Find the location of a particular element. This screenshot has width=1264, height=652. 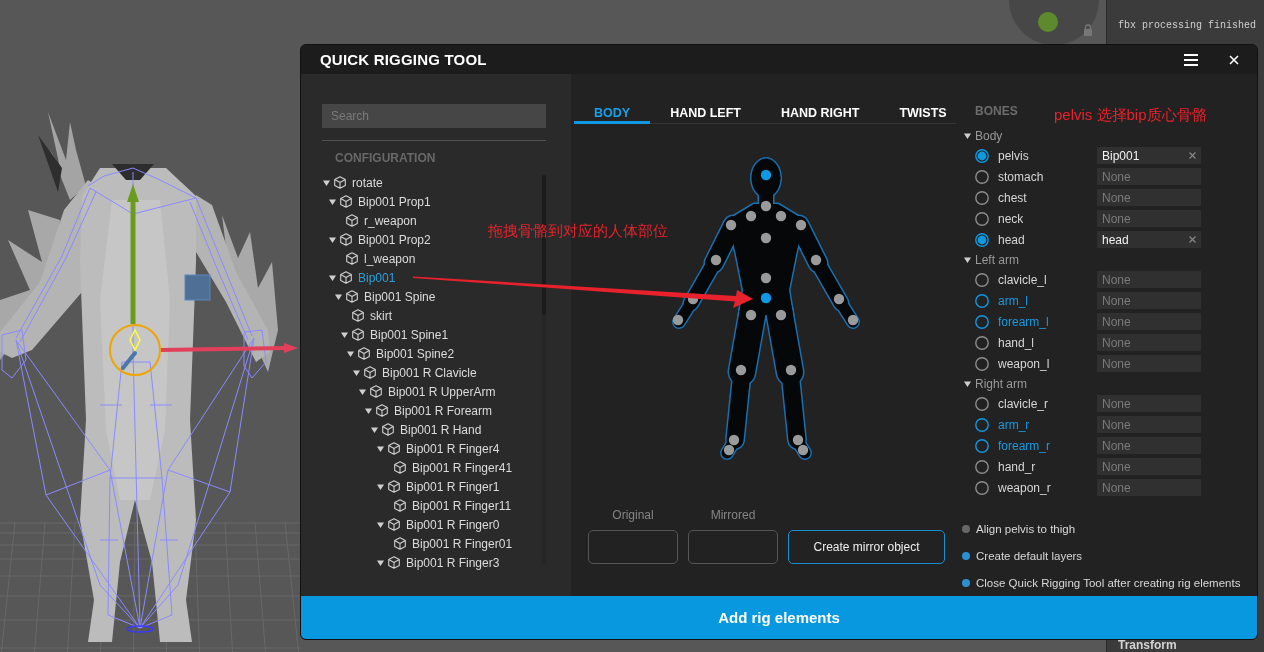

transform-gizmo-drawing is located at coordinates (203, 280).